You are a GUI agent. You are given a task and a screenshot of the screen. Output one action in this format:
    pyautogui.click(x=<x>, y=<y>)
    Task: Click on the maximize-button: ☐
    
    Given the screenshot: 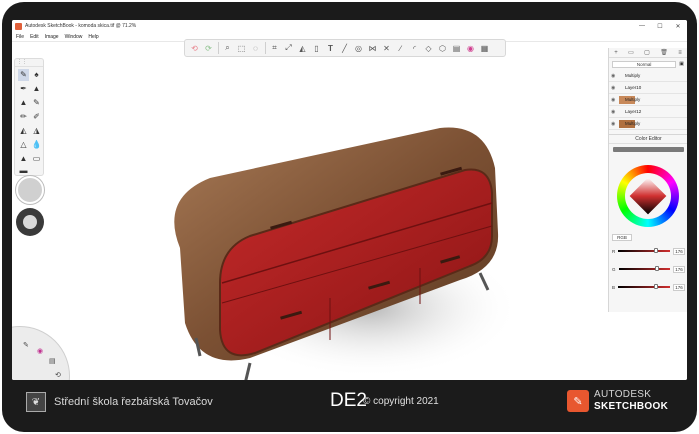 What is the action you would take?
    pyautogui.click(x=660, y=26)
    